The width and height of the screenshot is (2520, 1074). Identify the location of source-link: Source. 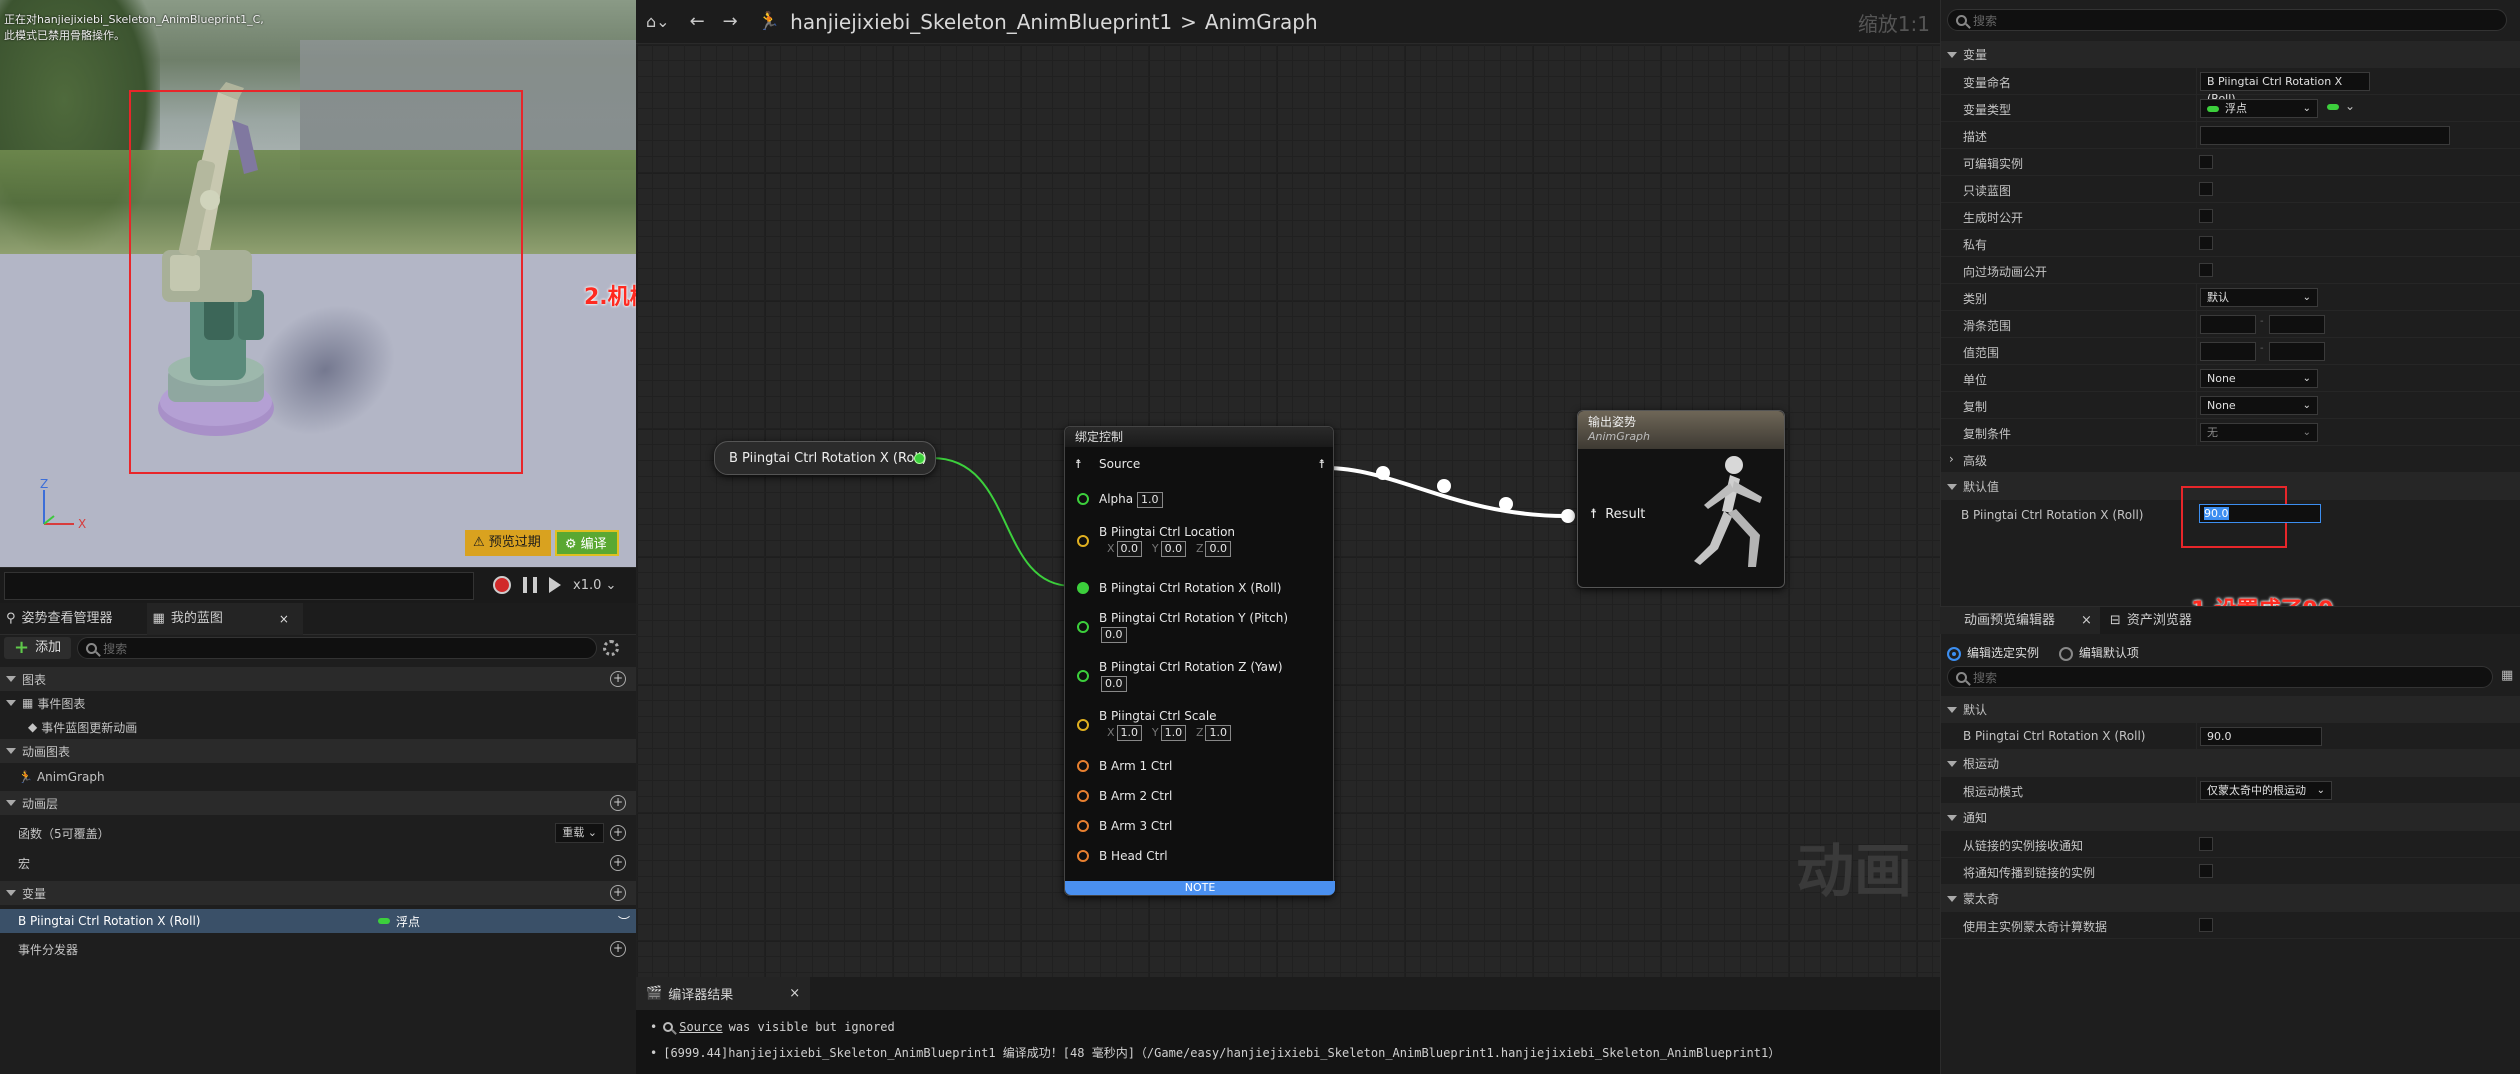
(700, 1027).